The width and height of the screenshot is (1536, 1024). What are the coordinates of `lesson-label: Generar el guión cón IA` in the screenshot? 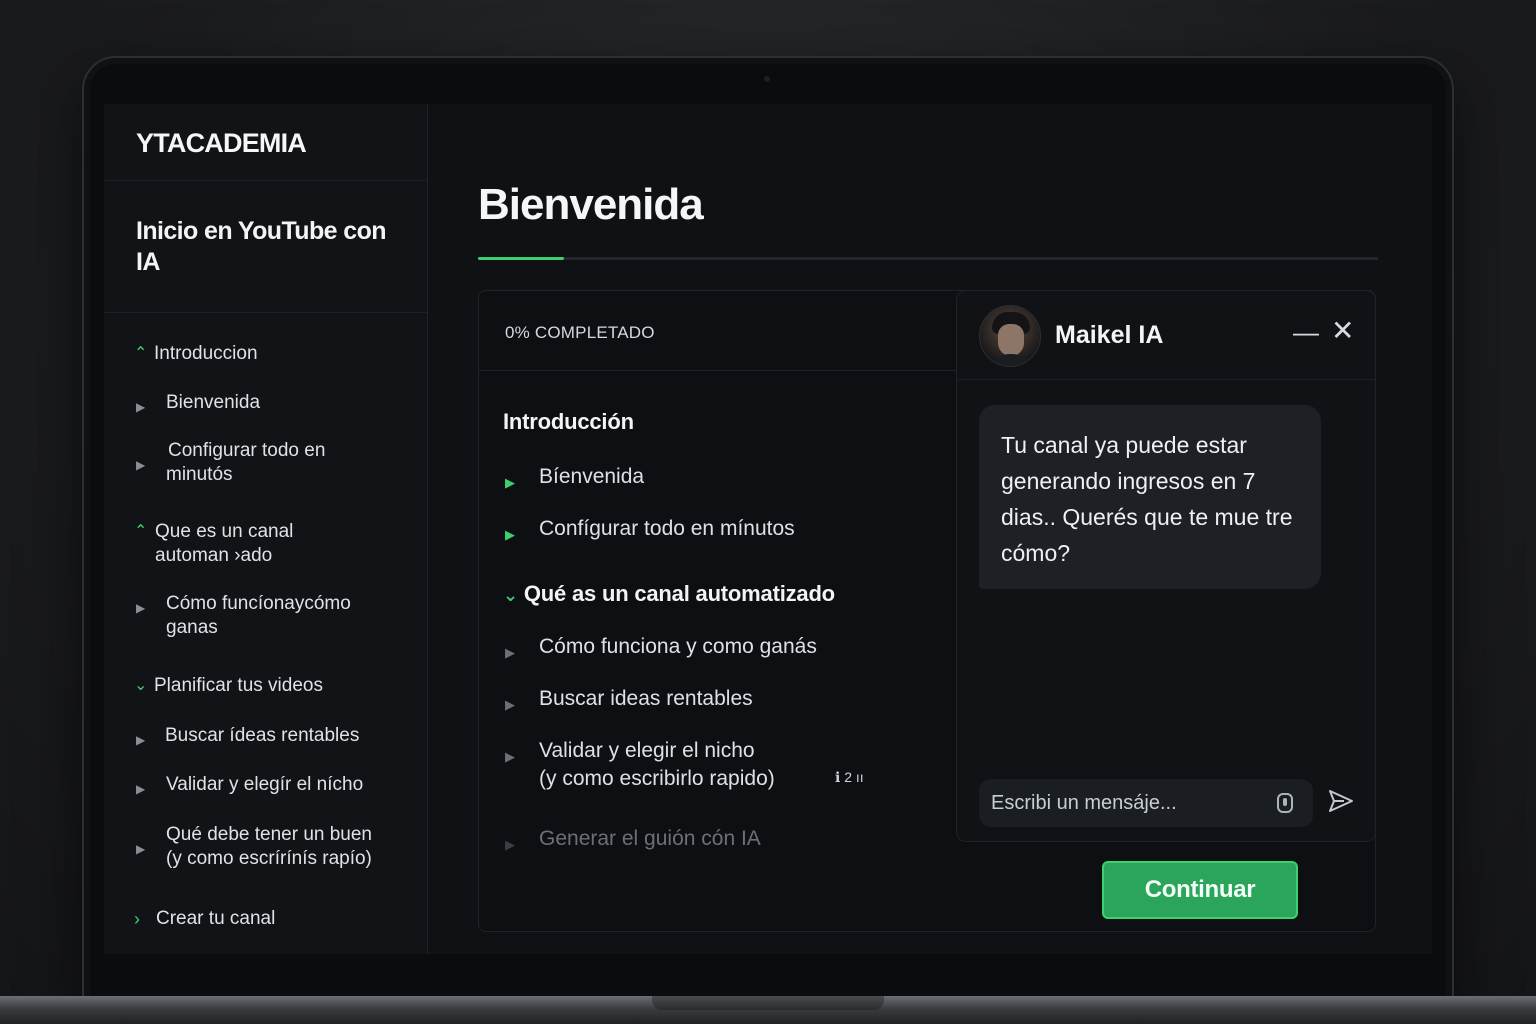 It's located at (650, 838).